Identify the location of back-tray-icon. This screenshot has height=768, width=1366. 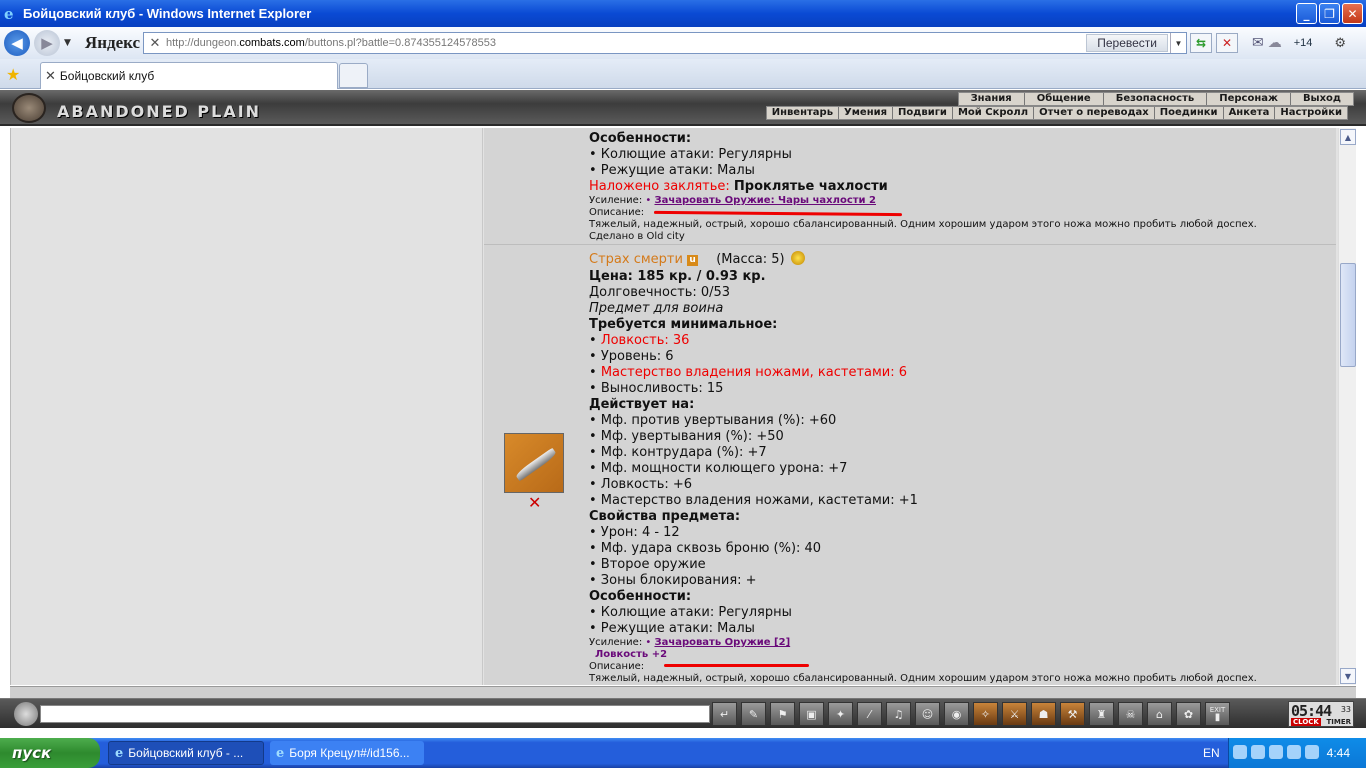
(1240, 752).